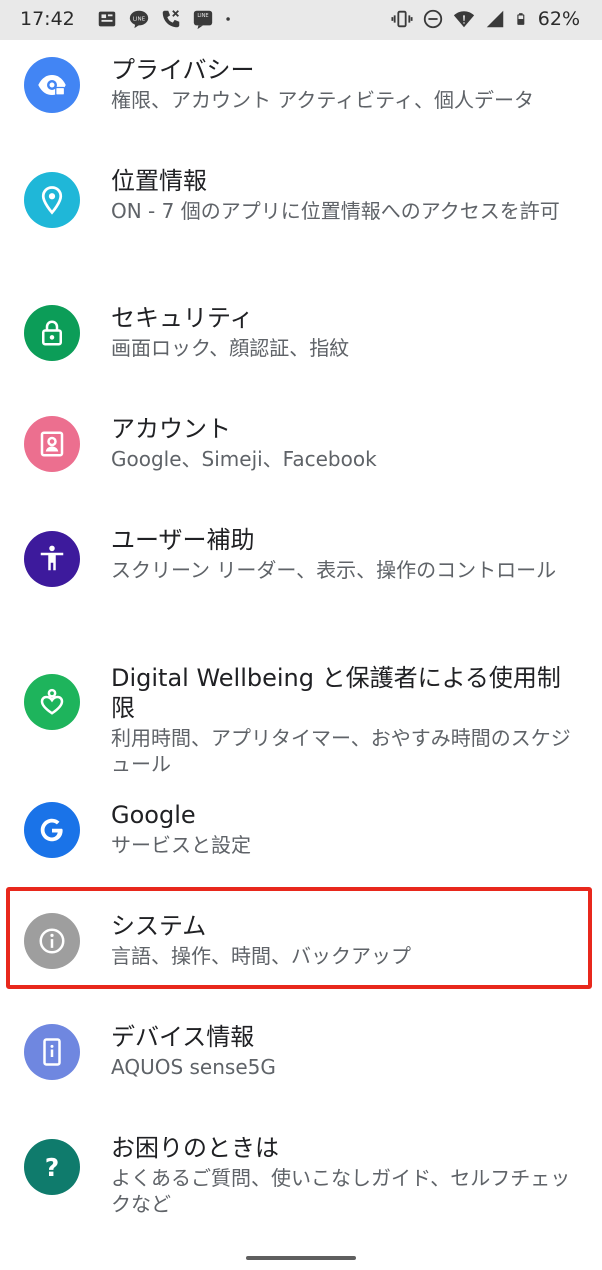 The width and height of the screenshot is (602, 1270). I want to click on info-icon, so click(52, 941).